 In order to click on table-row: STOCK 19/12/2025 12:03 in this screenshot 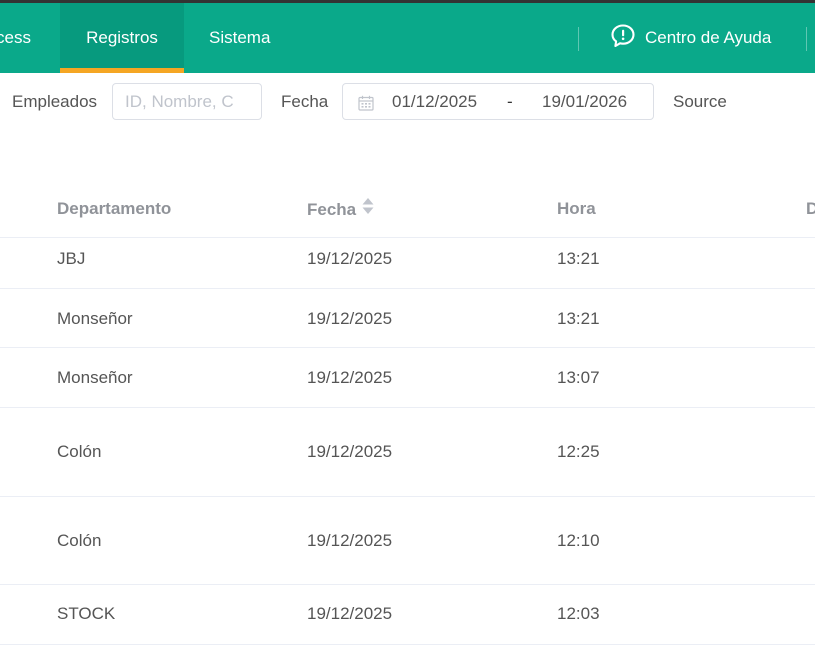, I will do `click(407, 615)`.